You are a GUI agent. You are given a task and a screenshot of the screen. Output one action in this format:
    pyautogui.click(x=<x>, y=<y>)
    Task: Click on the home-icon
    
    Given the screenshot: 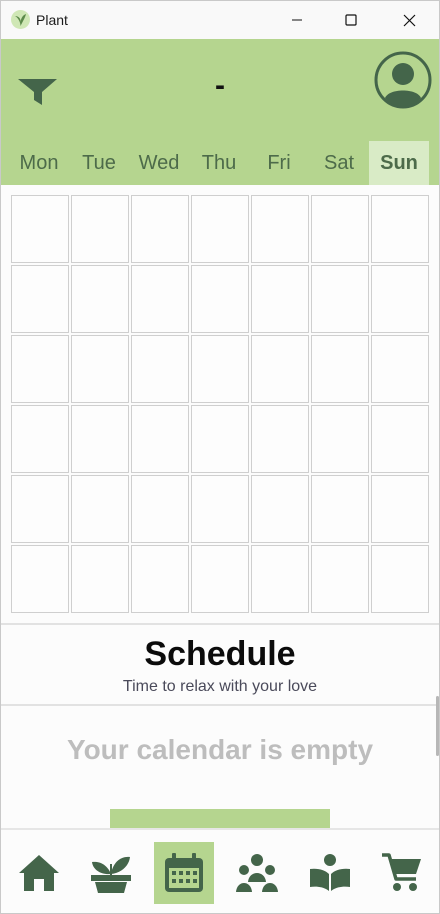 What is the action you would take?
    pyautogui.click(x=39, y=873)
    